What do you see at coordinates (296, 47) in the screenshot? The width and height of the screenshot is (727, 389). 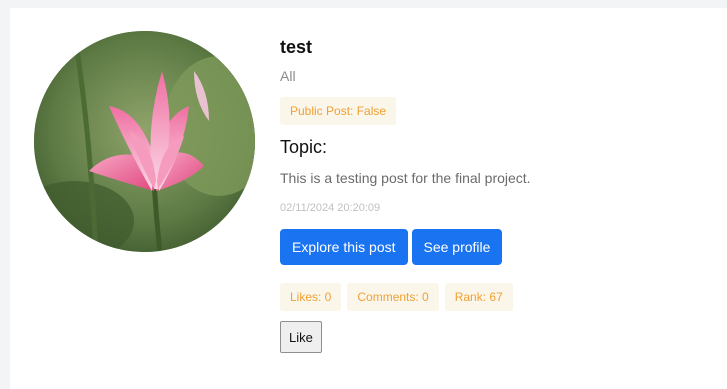 I see `post-title: test` at bounding box center [296, 47].